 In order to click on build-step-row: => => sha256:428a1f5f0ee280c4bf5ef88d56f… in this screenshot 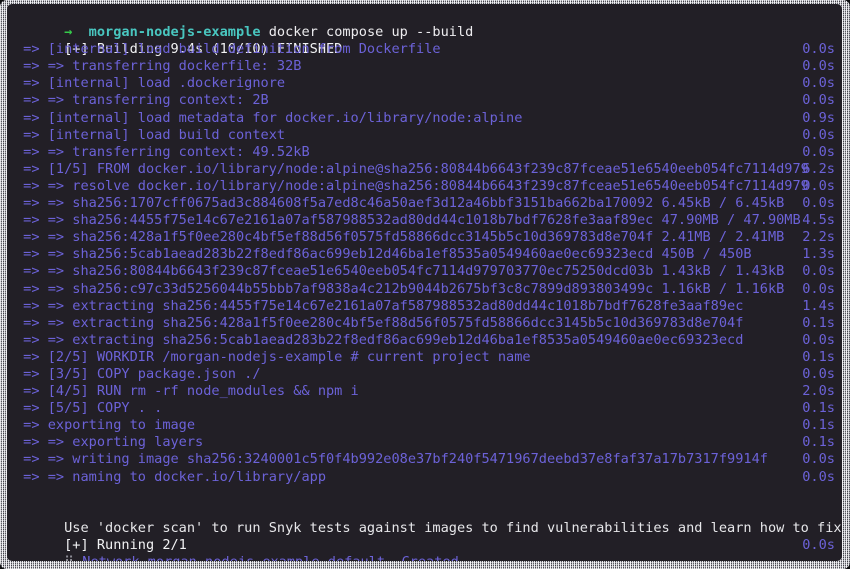, I will do `click(424, 237)`.